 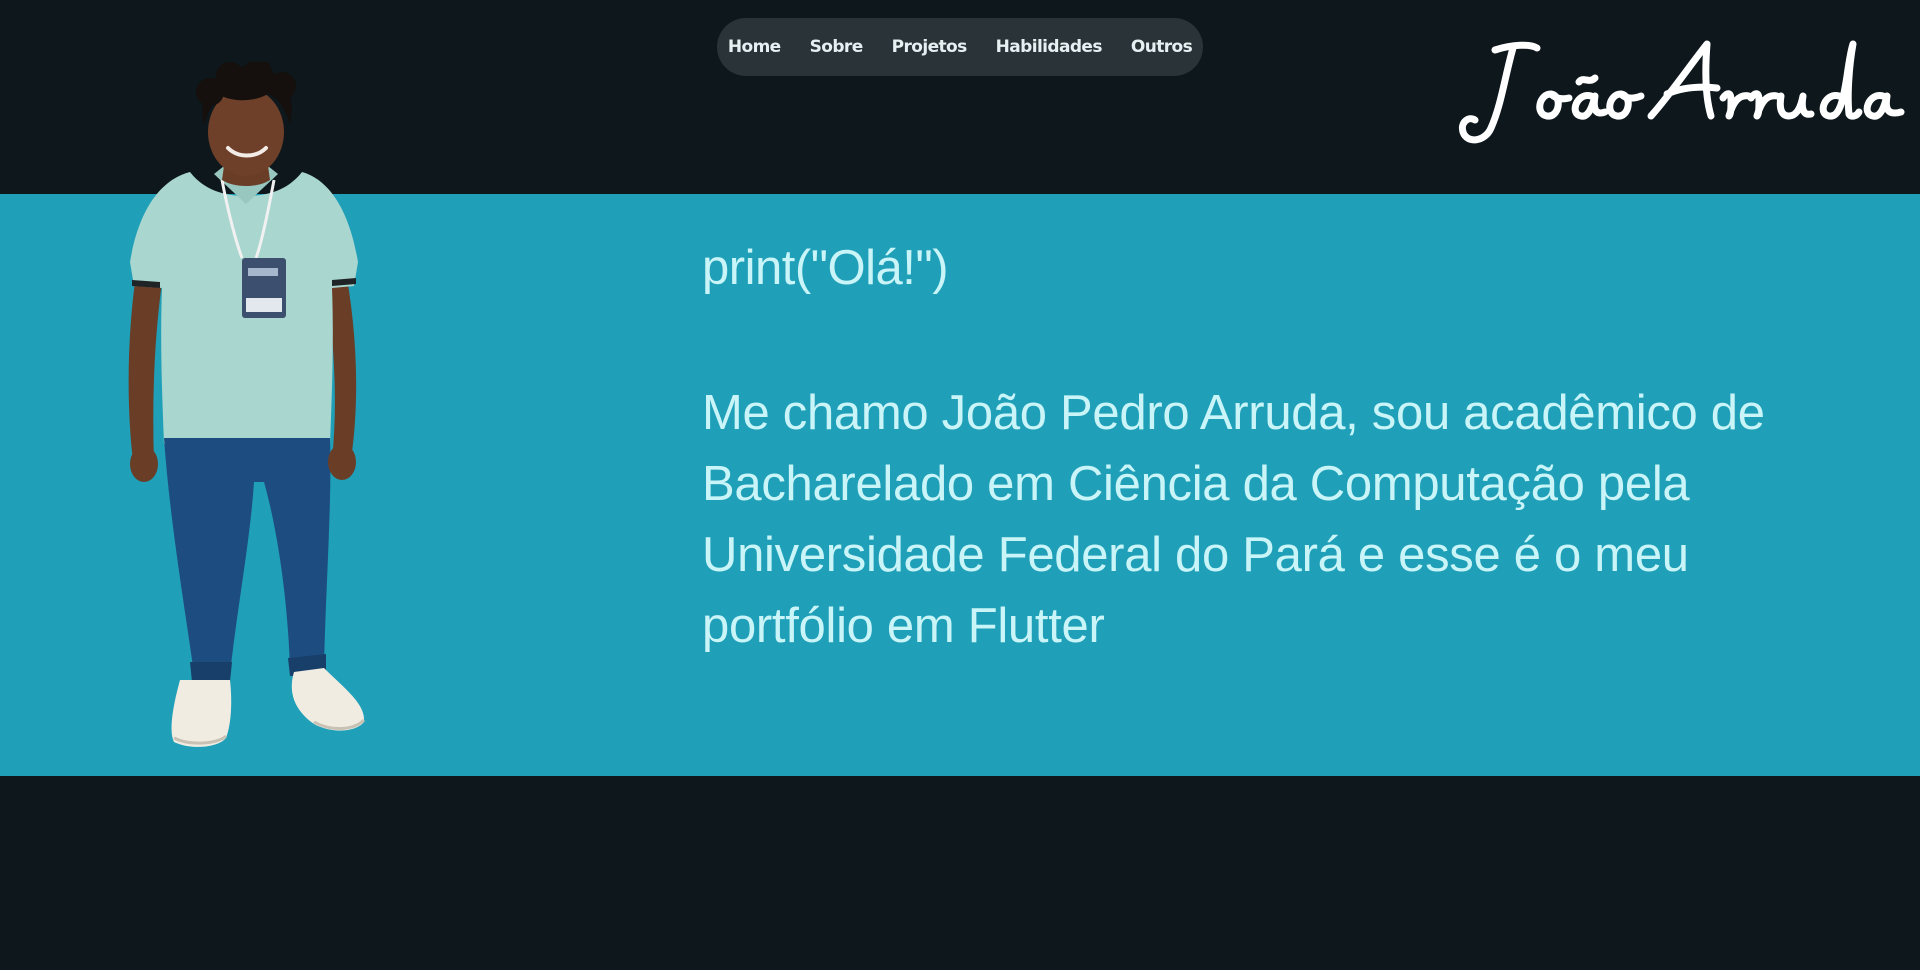 What do you see at coordinates (929, 47) in the screenshot?
I see `nav-projetos: Projetos` at bounding box center [929, 47].